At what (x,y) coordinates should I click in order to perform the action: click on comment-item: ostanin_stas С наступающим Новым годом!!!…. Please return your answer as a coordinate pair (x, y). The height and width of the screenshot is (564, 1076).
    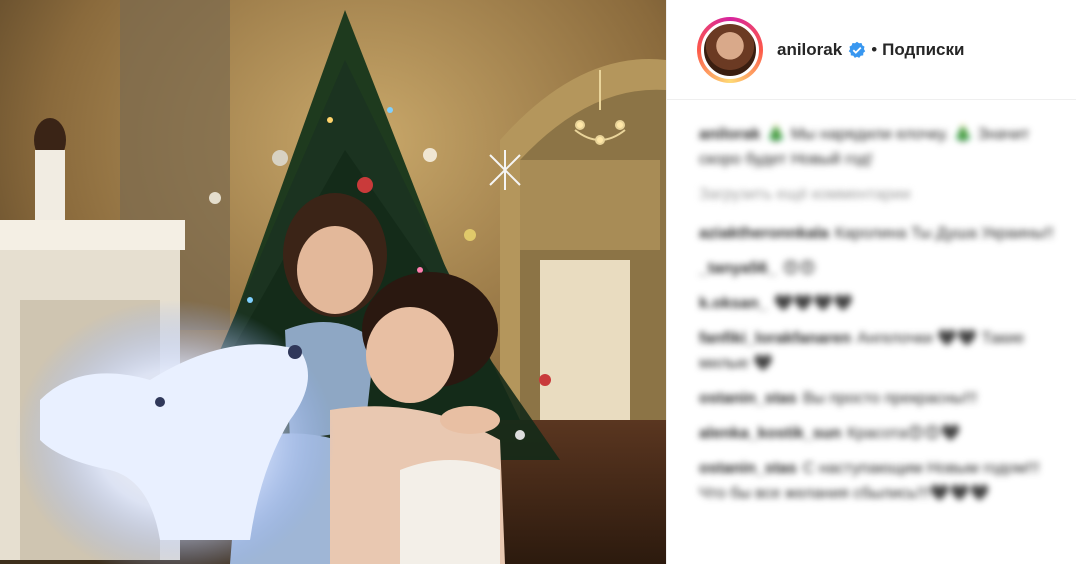
    Looking at the image, I should click on (883, 481).